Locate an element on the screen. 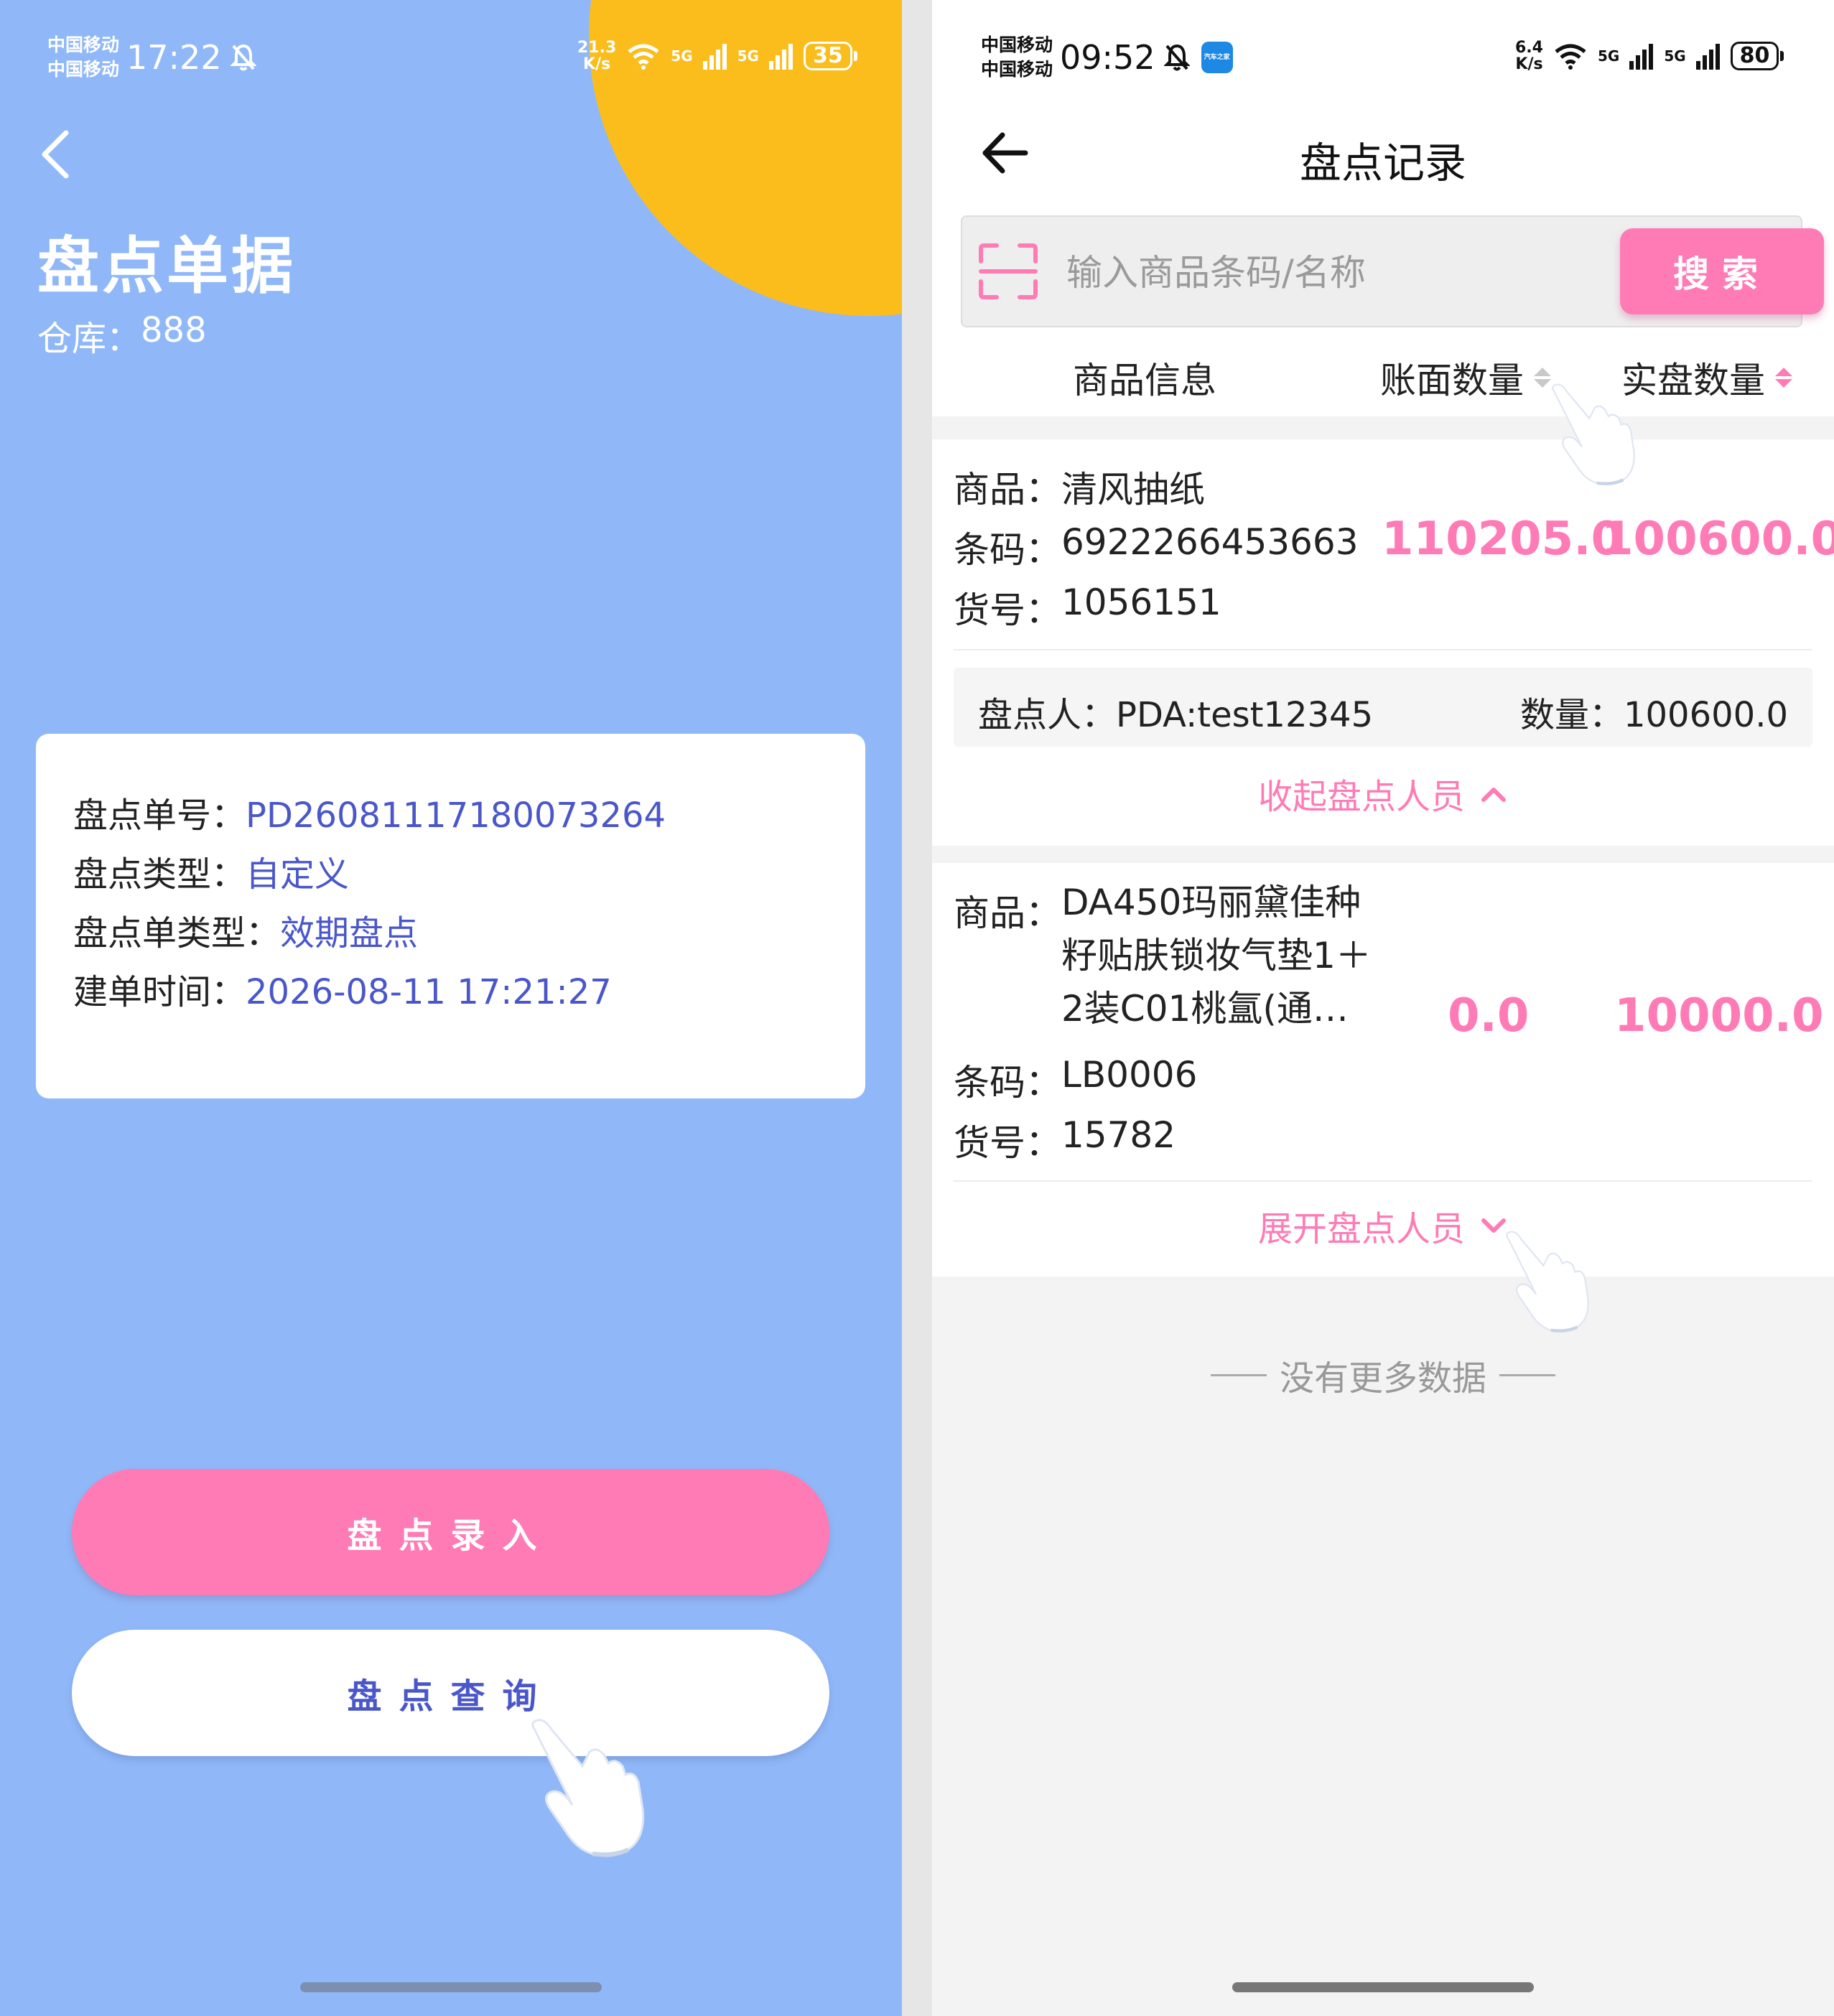 Image resolution: width=1834 pixels, height=2016 pixels. net-speed: 21.3 K/s is located at coordinates (597, 55).